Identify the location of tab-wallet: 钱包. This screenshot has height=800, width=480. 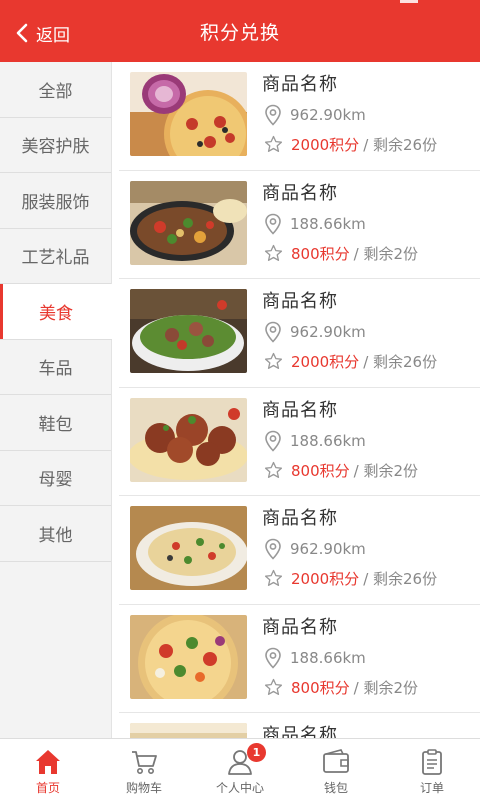
(336, 769).